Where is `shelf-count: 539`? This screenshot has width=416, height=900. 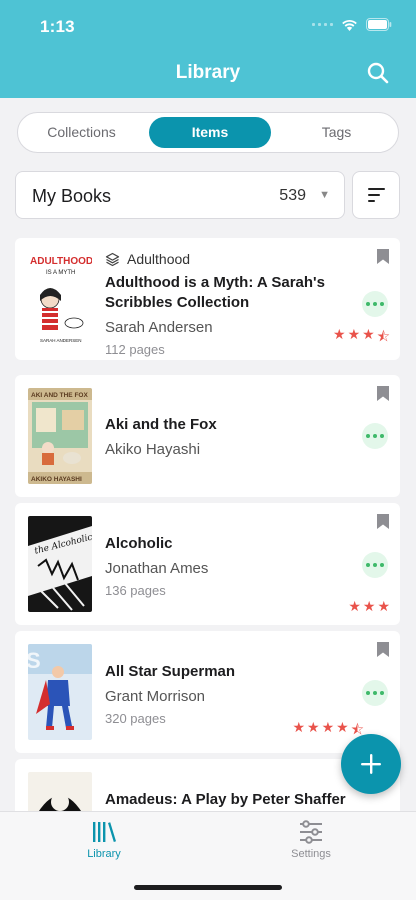
shelf-count: 539 is located at coordinates (292, 195).